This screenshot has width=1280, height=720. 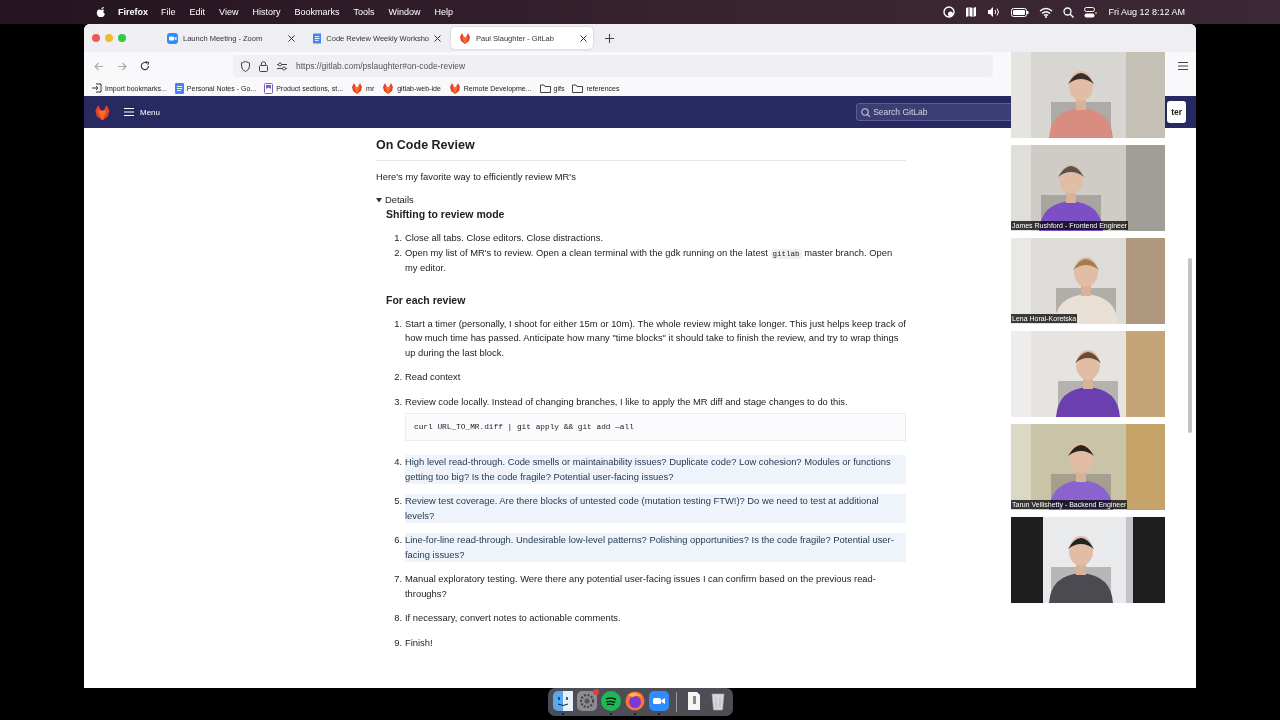 What do you see at coordinates (122, 38) in the screenshot?
I see `zoom-dot` at bounding box center [122, 38].